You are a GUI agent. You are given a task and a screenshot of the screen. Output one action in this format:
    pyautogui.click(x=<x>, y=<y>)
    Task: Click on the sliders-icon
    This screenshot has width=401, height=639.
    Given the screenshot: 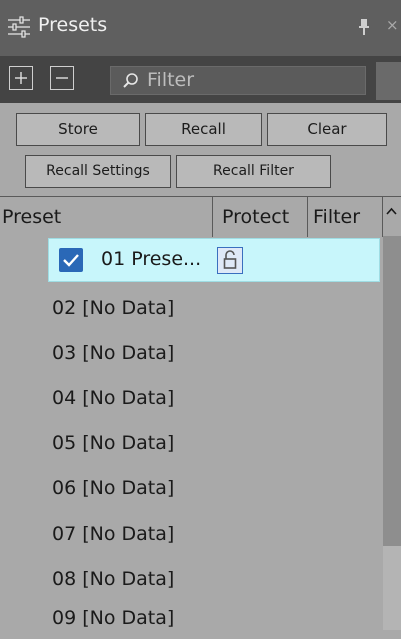 What is the action you would take?
    pyautogui.click(x=19, y=27)
    